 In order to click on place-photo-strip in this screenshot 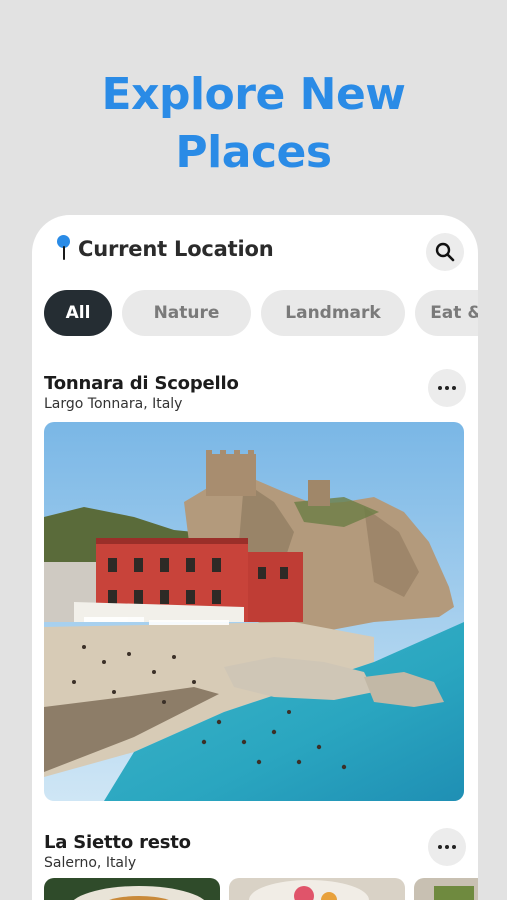, I will do `click(261, 889)`.